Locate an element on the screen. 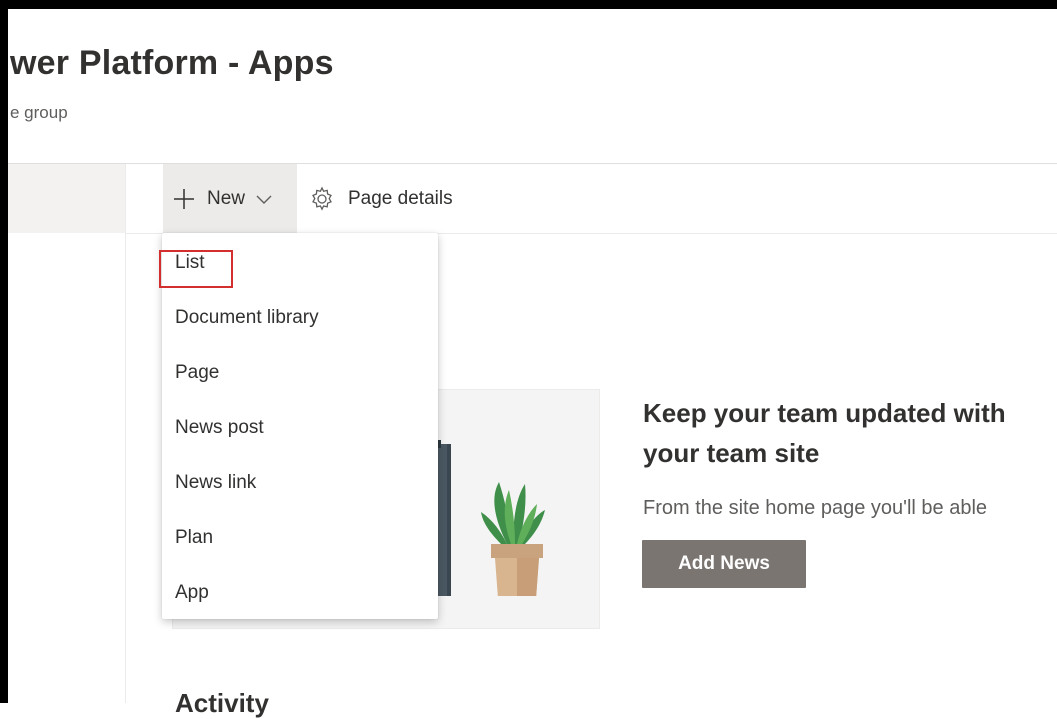  news-heading-line-2: your team site is located at coordinates (731, 453).